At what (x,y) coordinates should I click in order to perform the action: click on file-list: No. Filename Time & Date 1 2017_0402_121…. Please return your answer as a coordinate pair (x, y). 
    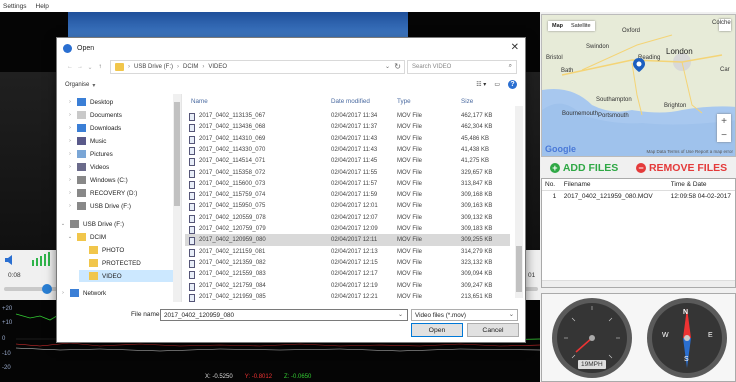
    Looking at the image, I should click on (638, 233).